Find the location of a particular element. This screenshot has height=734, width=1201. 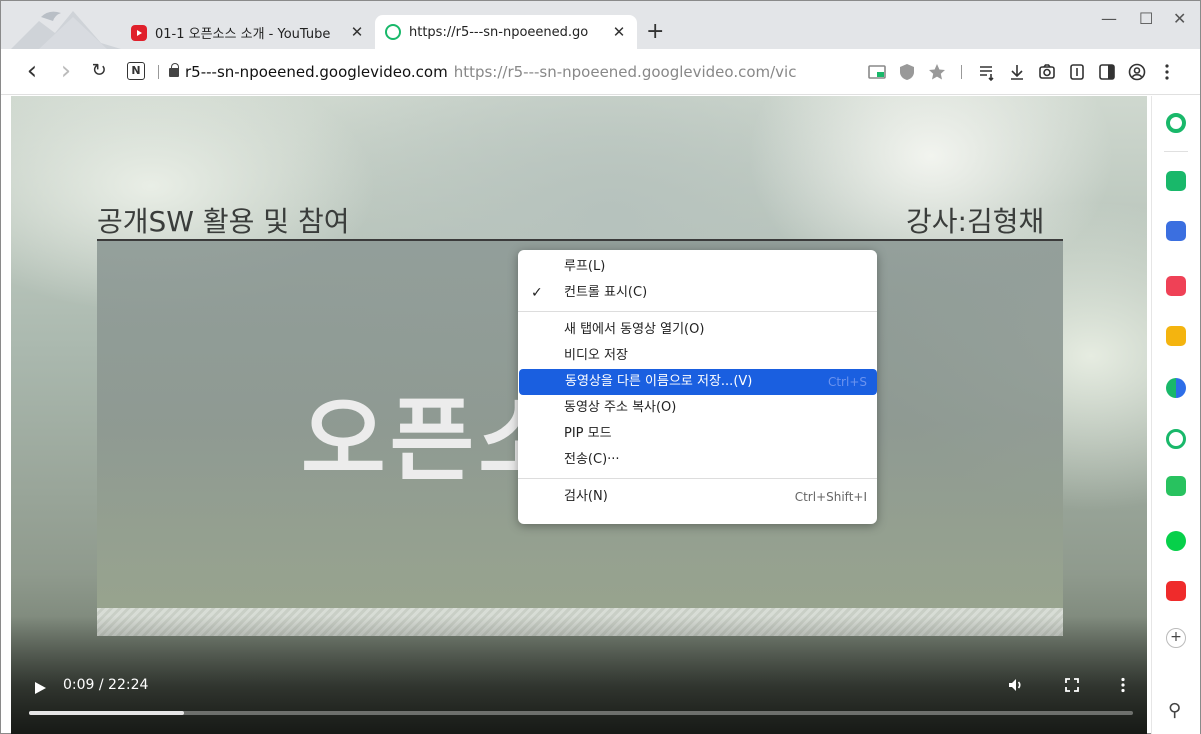

menu-label: 동영상을 다른 이름으로 저장...(V) is located at coordinates (659, 381).